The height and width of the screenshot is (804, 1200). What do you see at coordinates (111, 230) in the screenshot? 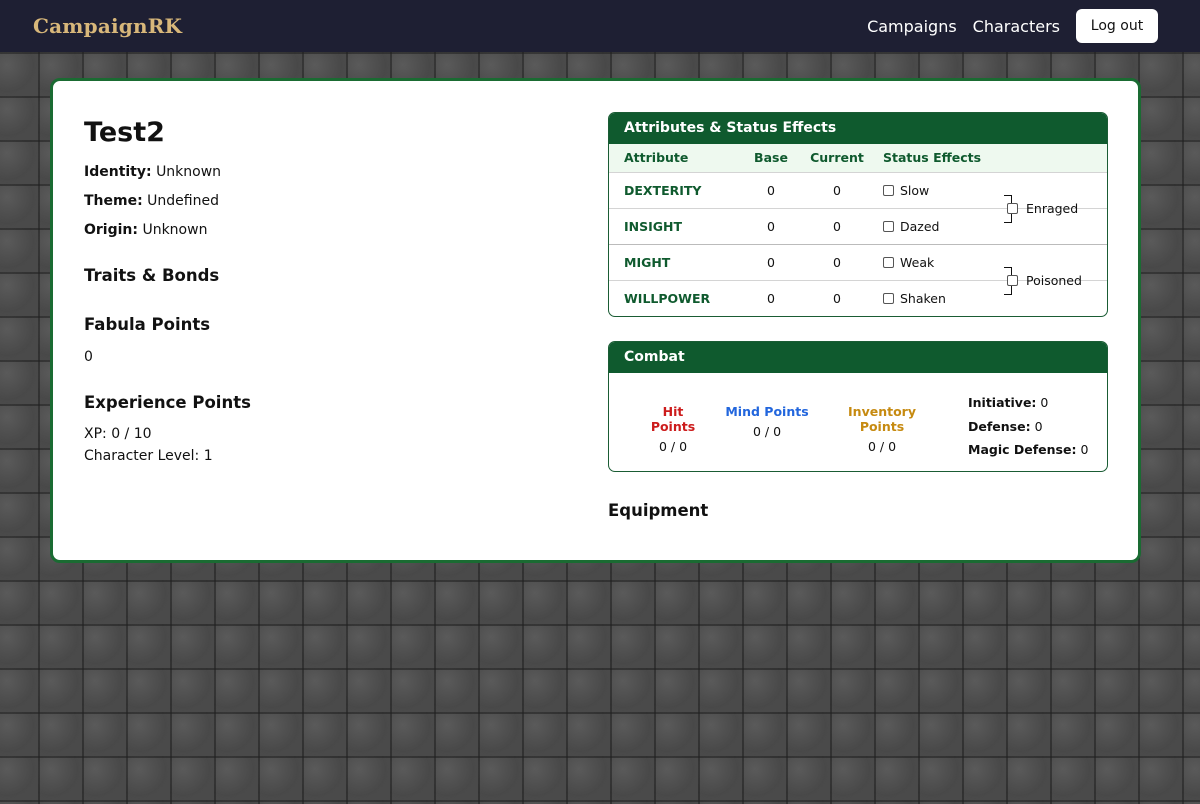
I see `origin-label: Origin:` at bounding box center [111, 230].